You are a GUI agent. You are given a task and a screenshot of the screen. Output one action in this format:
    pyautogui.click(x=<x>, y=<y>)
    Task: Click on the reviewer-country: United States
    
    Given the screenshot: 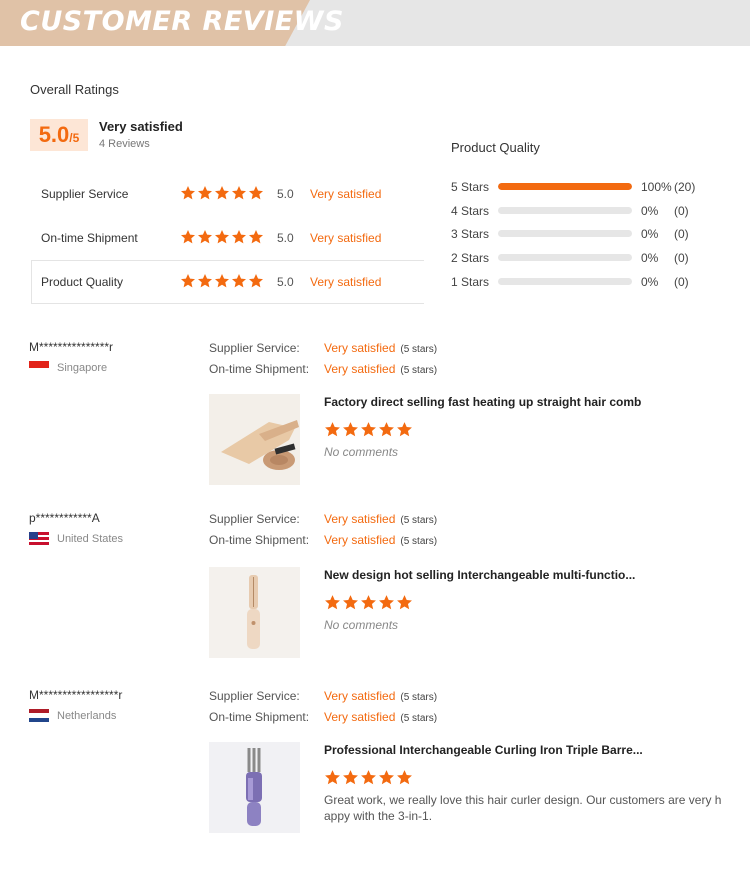 What is the action you would take?
    pyautogui.click(x=76, y=538)
    